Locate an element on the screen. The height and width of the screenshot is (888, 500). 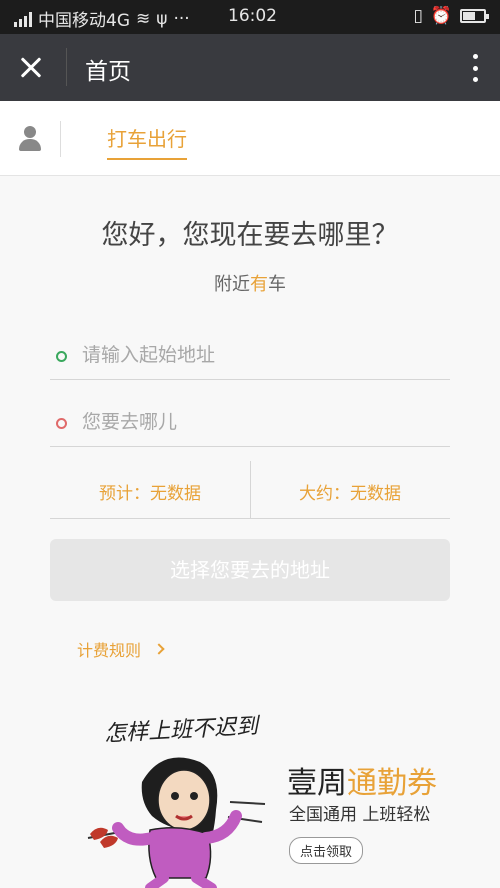
tab-taxi: 打车出行 is located at coordinates (147, 141).